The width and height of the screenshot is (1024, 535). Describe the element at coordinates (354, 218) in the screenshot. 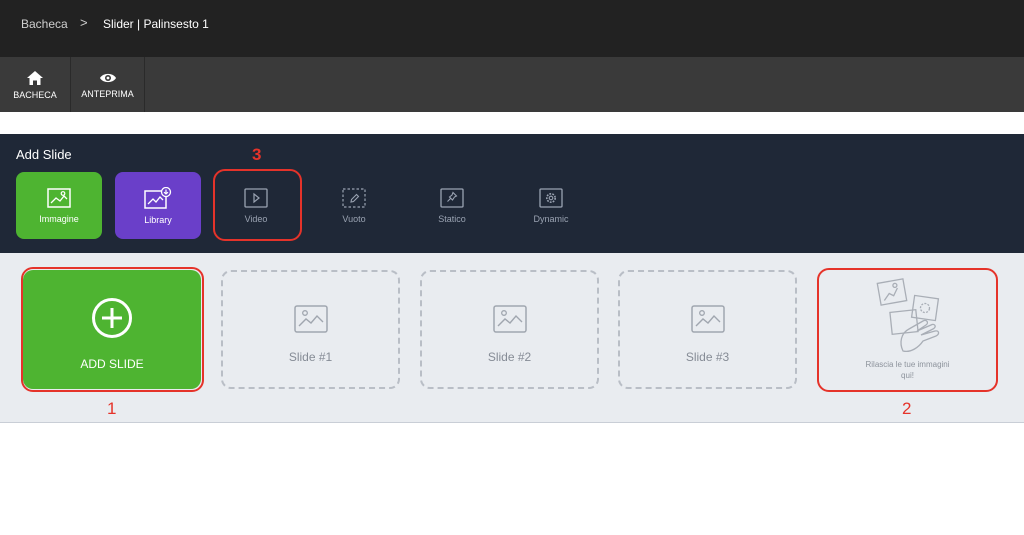

I see `vuoto-label: Vuoto` at that location.